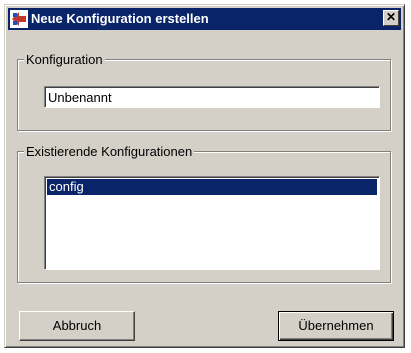 The image size is (411, 353). Describe the element at coordinates (109, 151) in the screenshot. I see `existing-configurations-label: Existierende Konfigurationen` at that location.